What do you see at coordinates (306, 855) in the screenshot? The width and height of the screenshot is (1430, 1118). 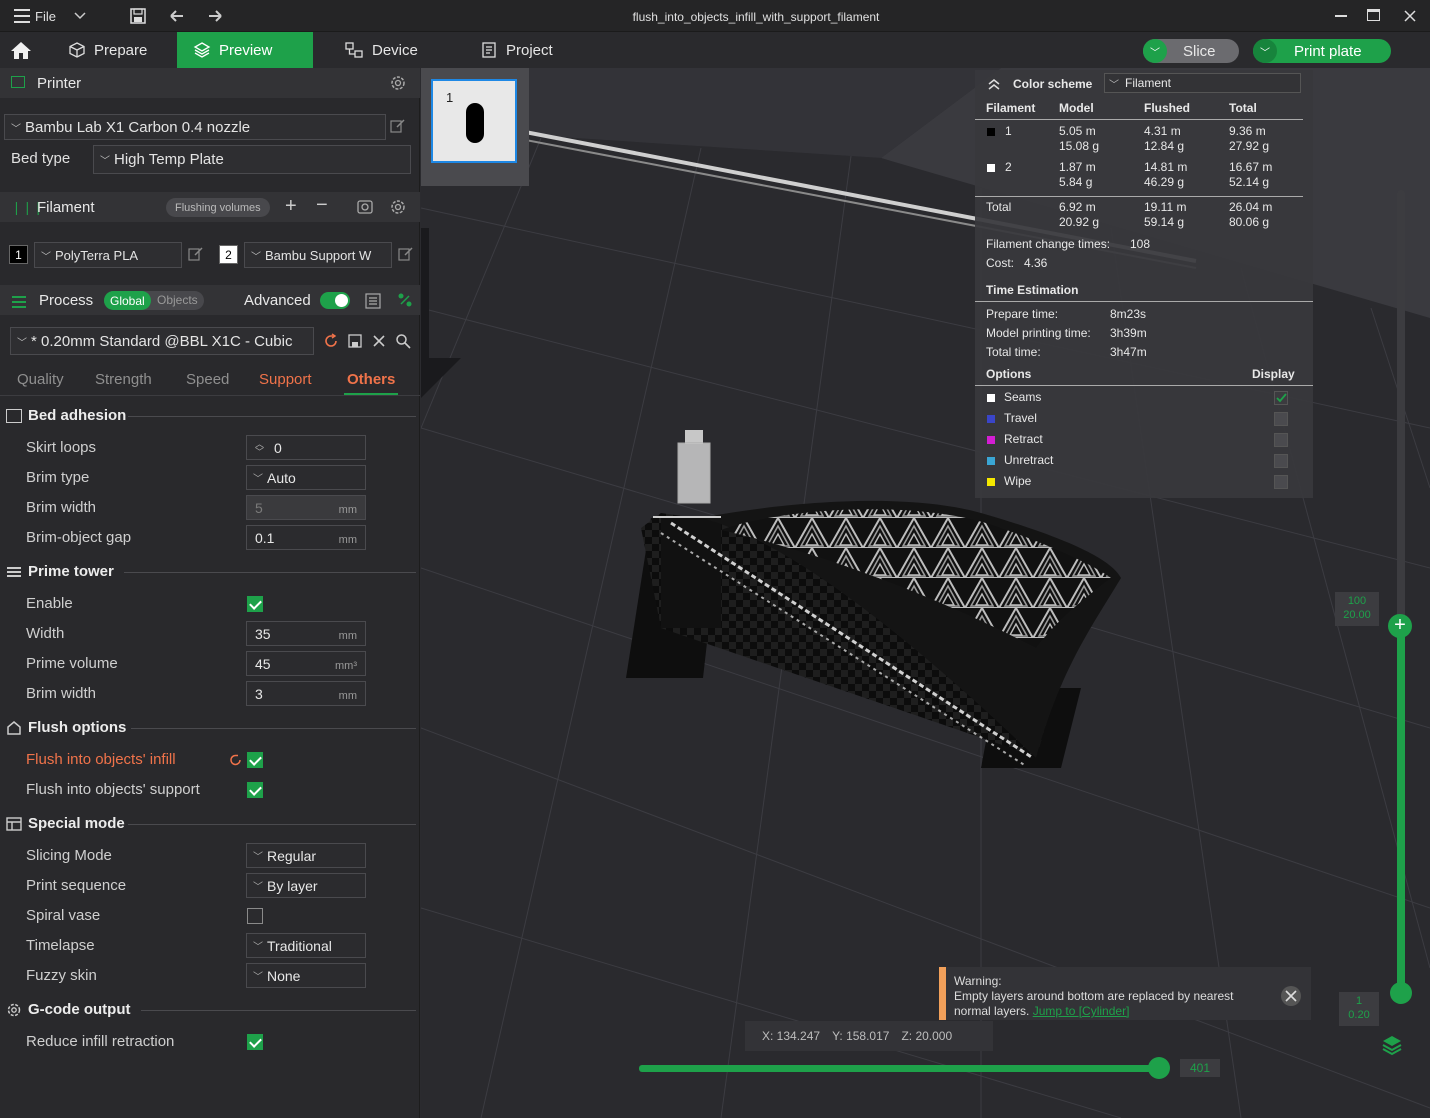 I see `slicing-mode-select: ﹀ Regular` at bounding box center [306, 855].